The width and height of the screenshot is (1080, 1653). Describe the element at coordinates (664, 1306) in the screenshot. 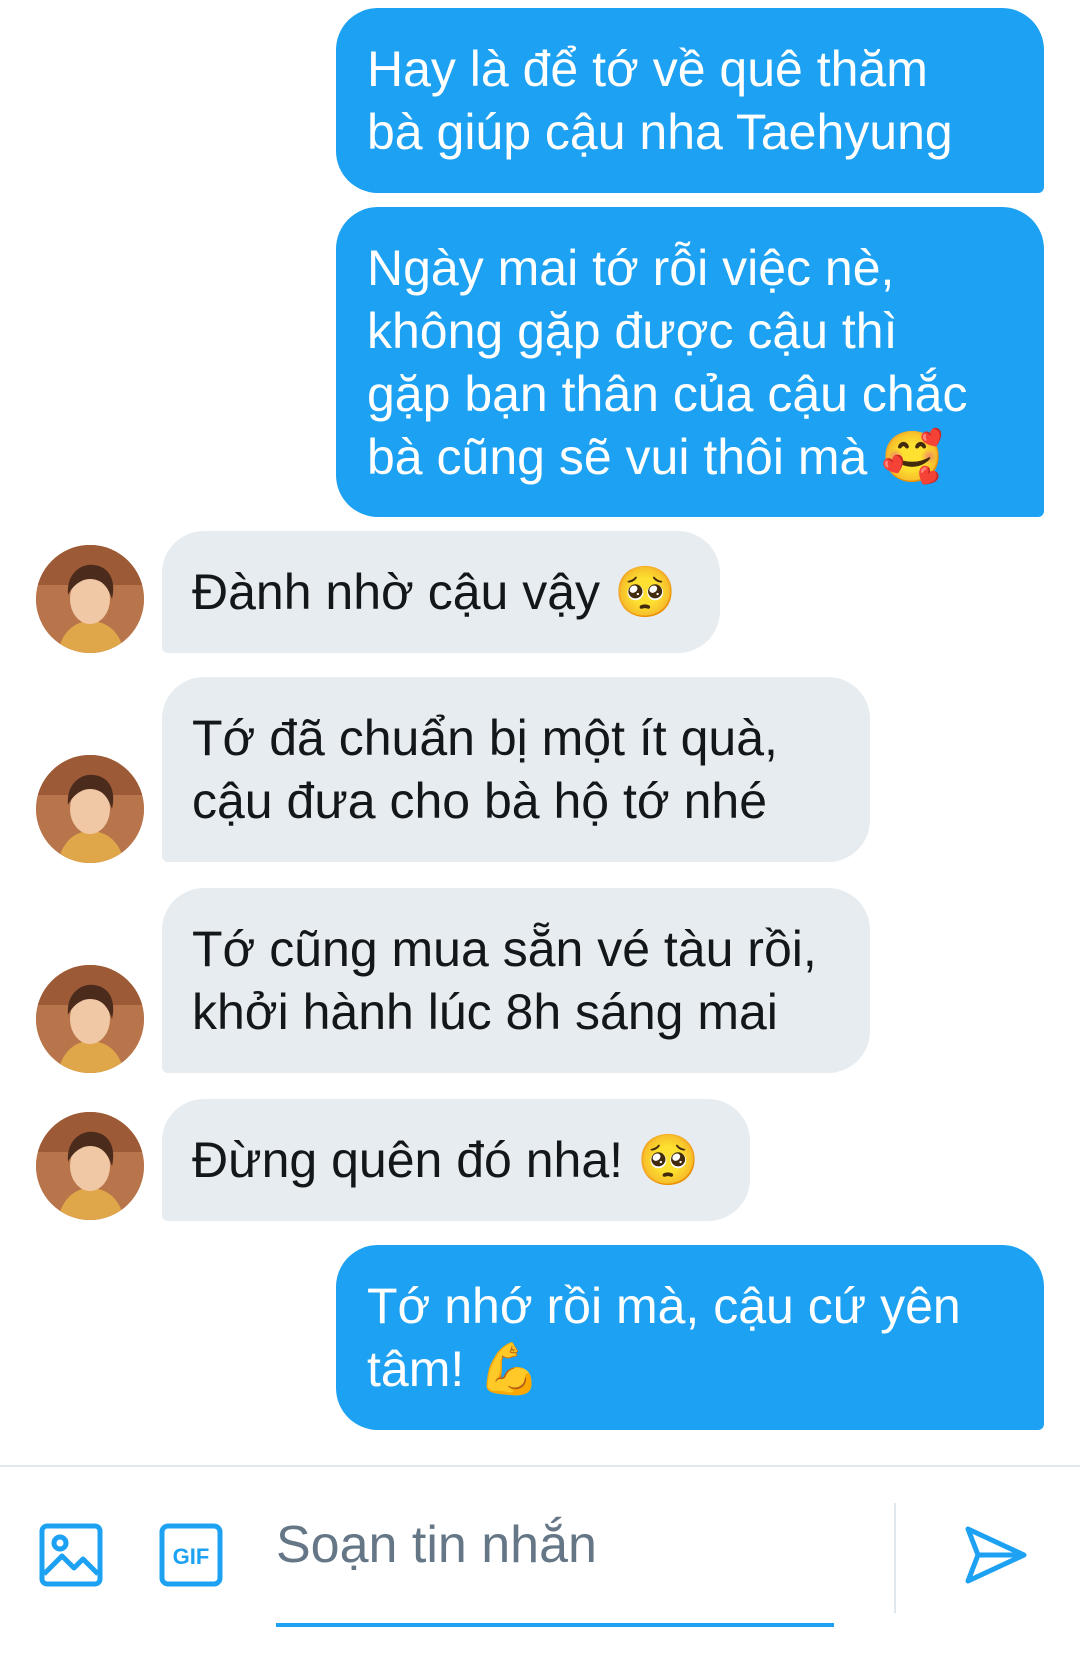

I see `message-text-line: Tớ nhớ rồi mà, cậu cứ yên` at that location.